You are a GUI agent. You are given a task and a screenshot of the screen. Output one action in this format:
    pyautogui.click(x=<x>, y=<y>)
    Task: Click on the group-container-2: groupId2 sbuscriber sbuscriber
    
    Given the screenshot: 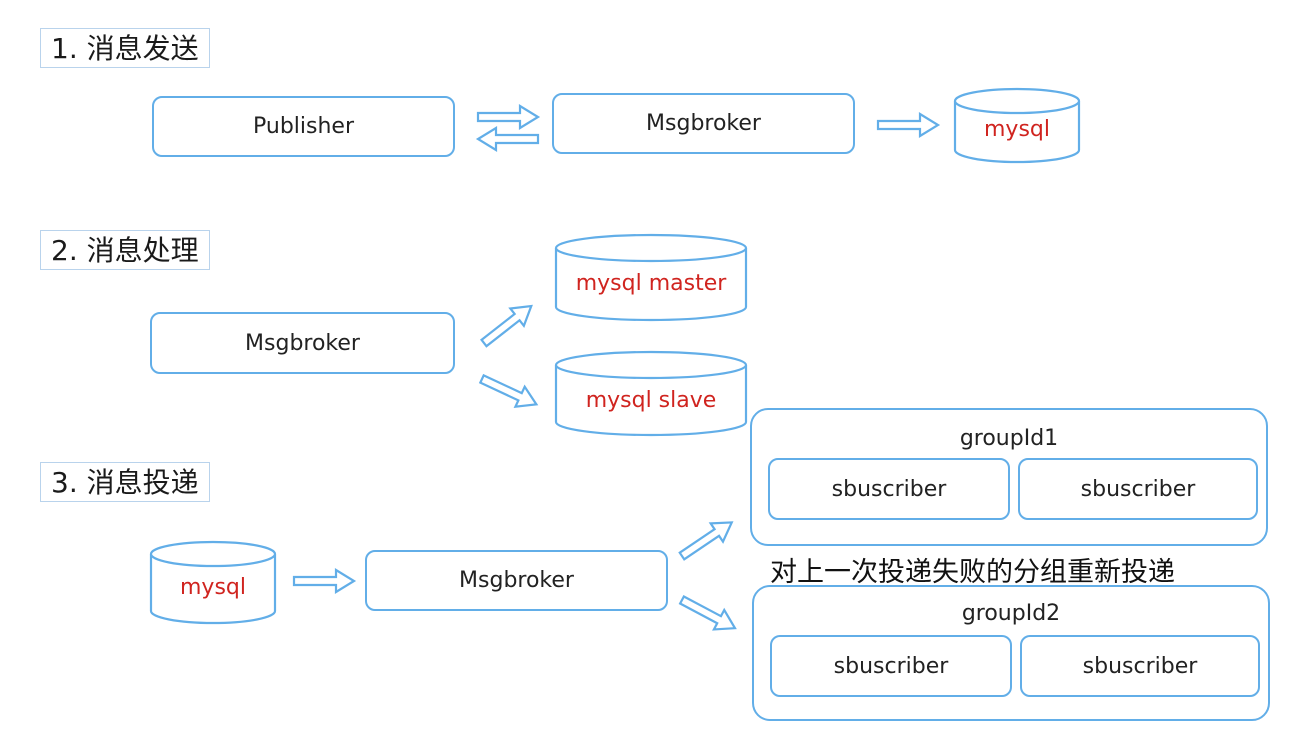 What is the action you would take?
    pyautogui.click(x=1011, y=653)
    